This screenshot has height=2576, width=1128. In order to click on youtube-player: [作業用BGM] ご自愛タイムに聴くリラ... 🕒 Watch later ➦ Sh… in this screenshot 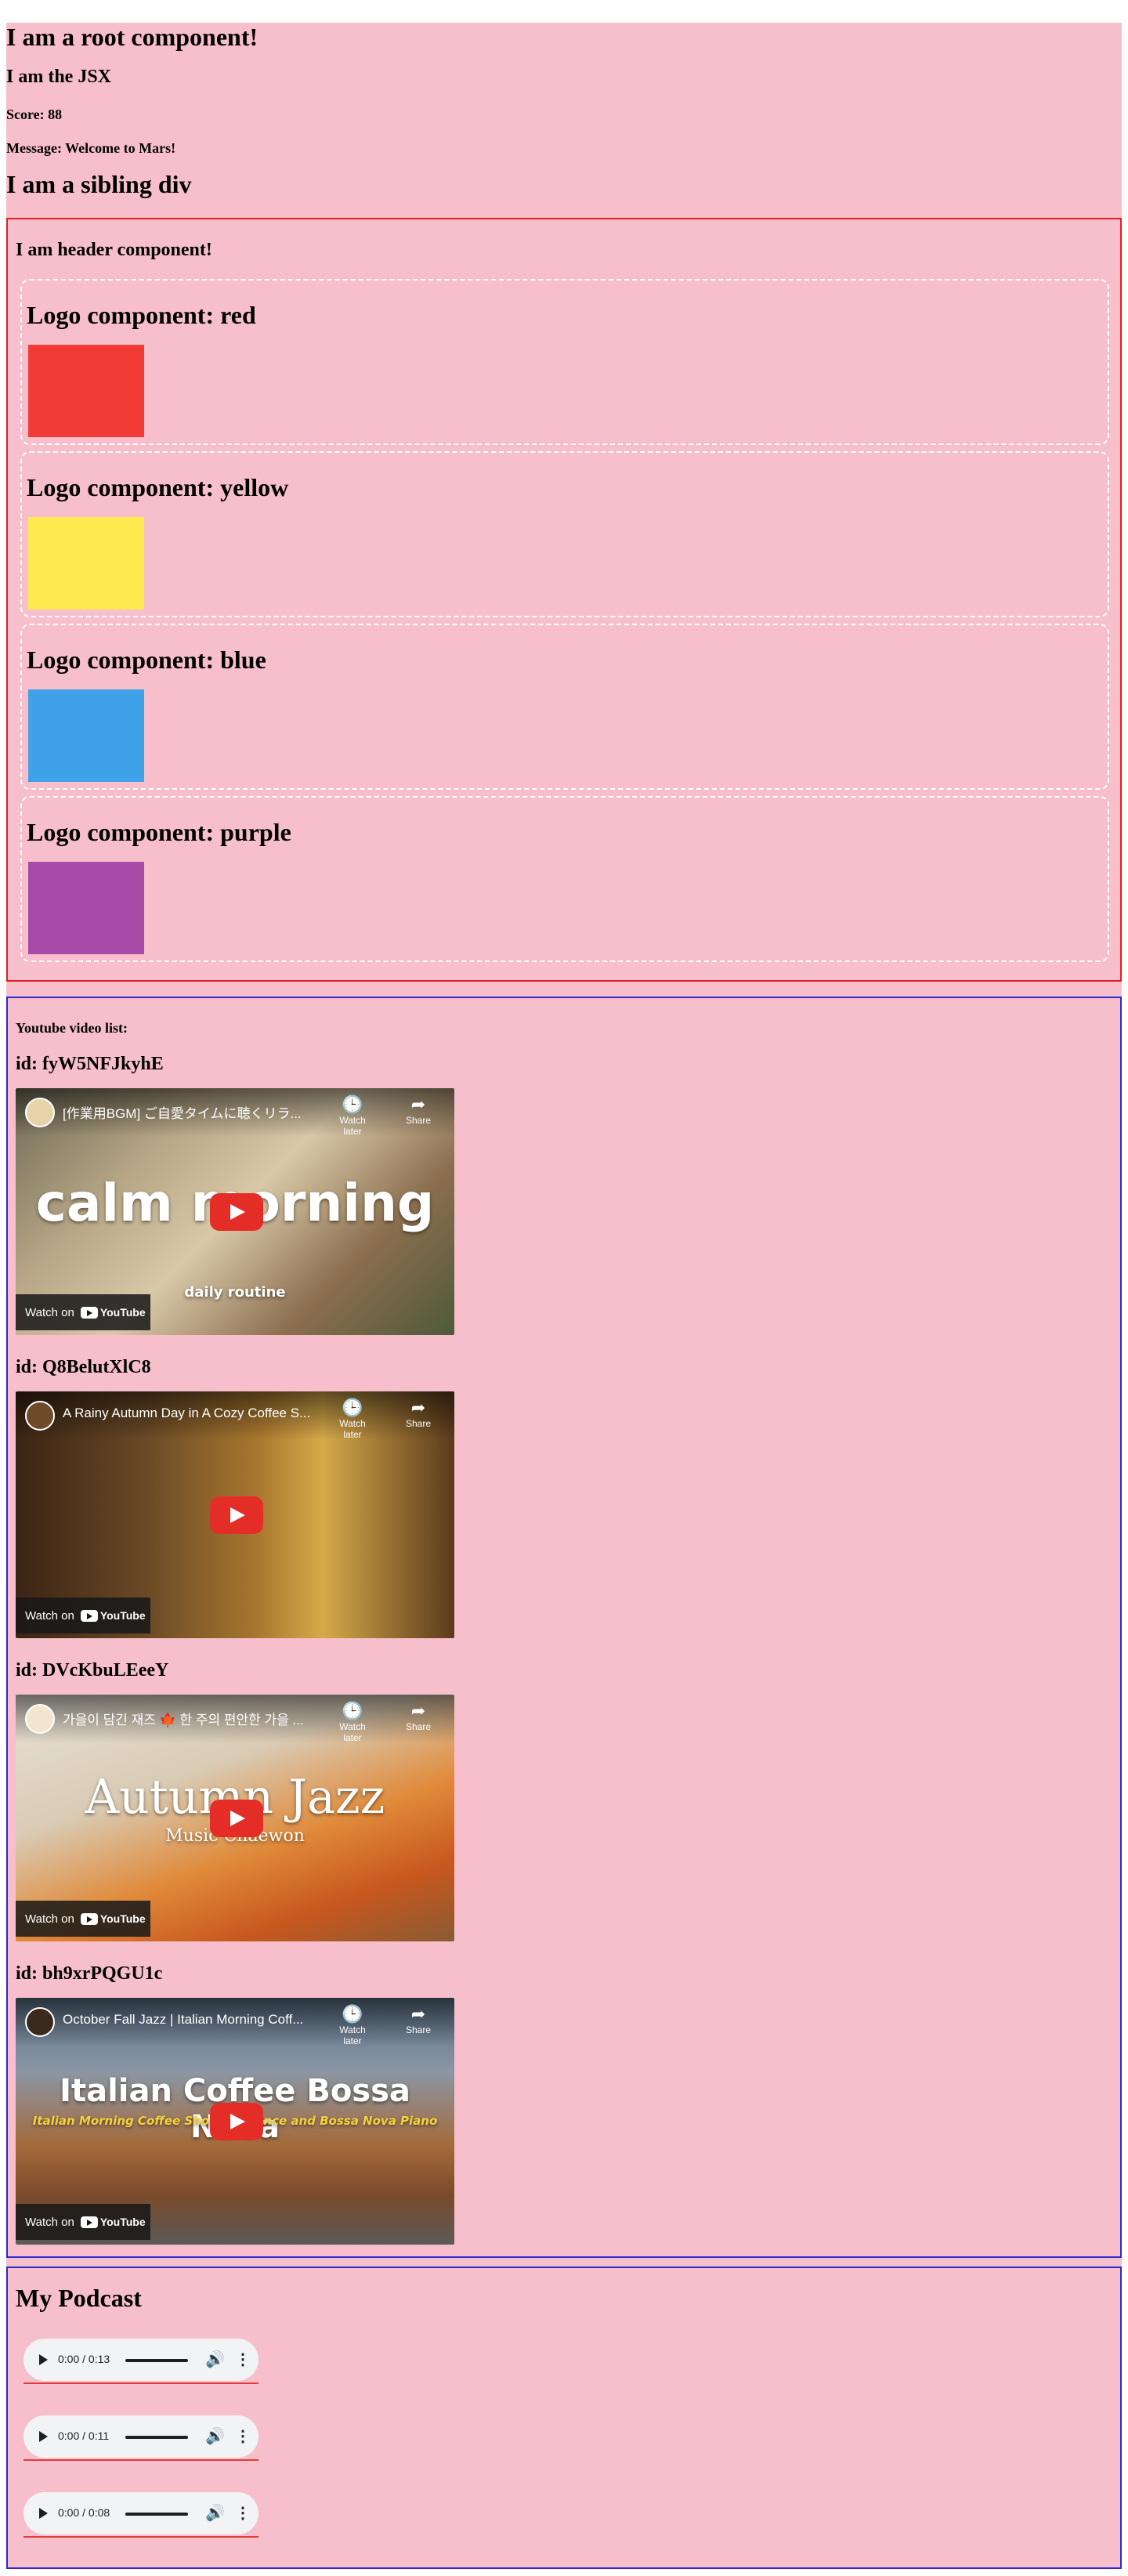, I will do `click(235, 1211)`.